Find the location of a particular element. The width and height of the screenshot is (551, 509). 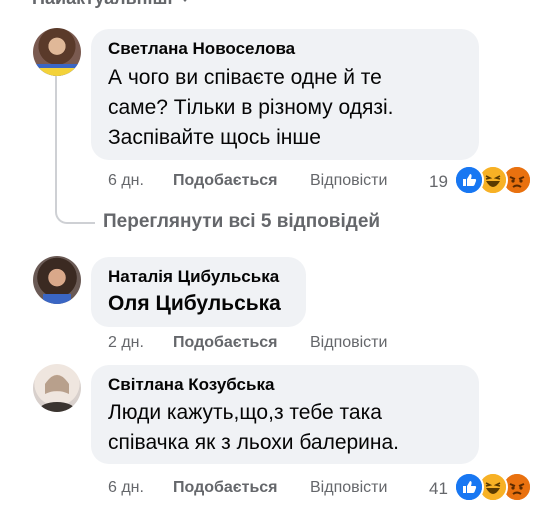

comment-text-line: А чого ви співаєте одне й те is located at coordinates (245, 77).